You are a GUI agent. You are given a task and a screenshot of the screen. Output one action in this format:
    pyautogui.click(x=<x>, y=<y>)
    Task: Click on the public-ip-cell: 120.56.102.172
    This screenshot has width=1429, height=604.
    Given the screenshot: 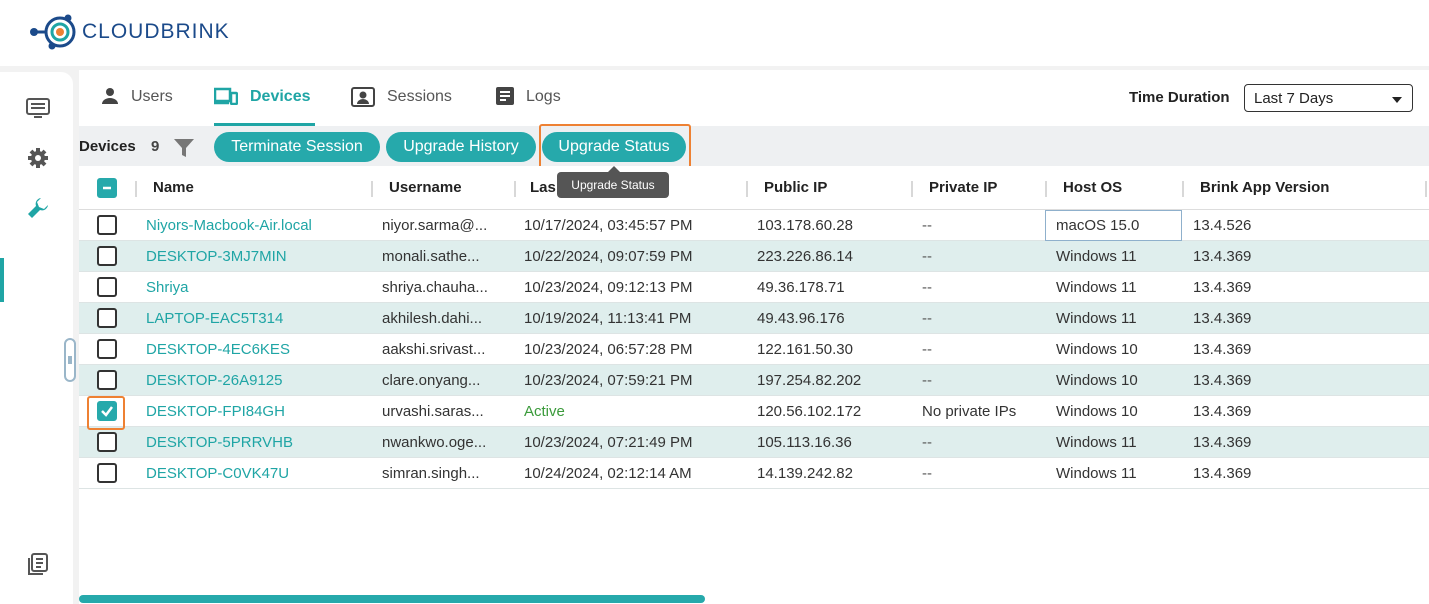 What is the action you would take?
    pyautogui.click(x=809, y=411)
    